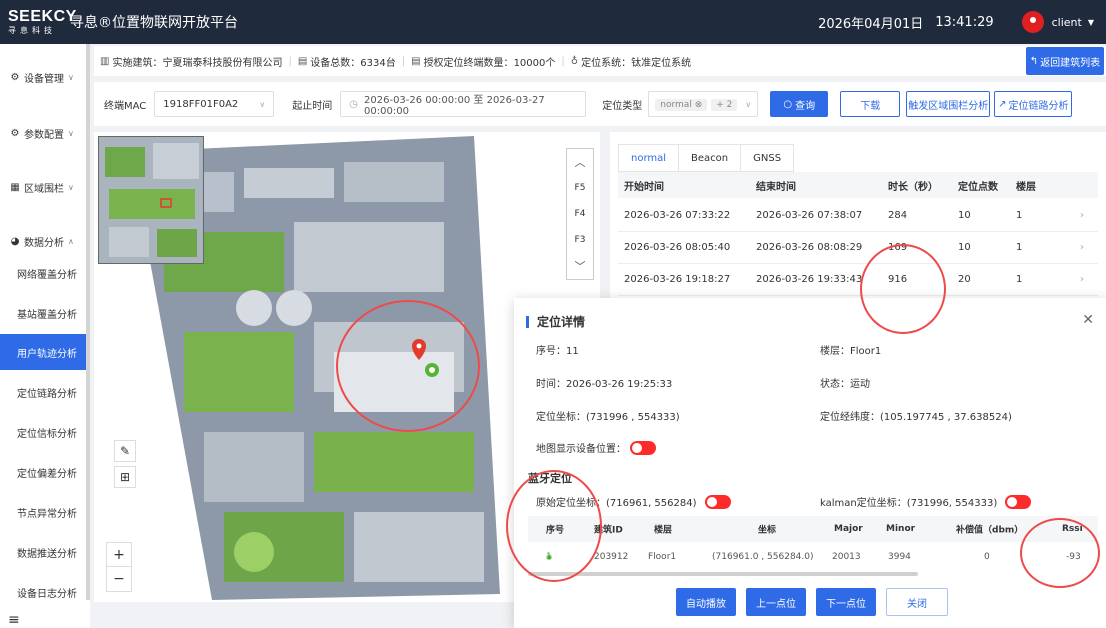 This screenshot has height=628, width=1106. Describe the element at coordinates (799, 104) in the screenshot. I see `query-button: ○ 查询` at that location.